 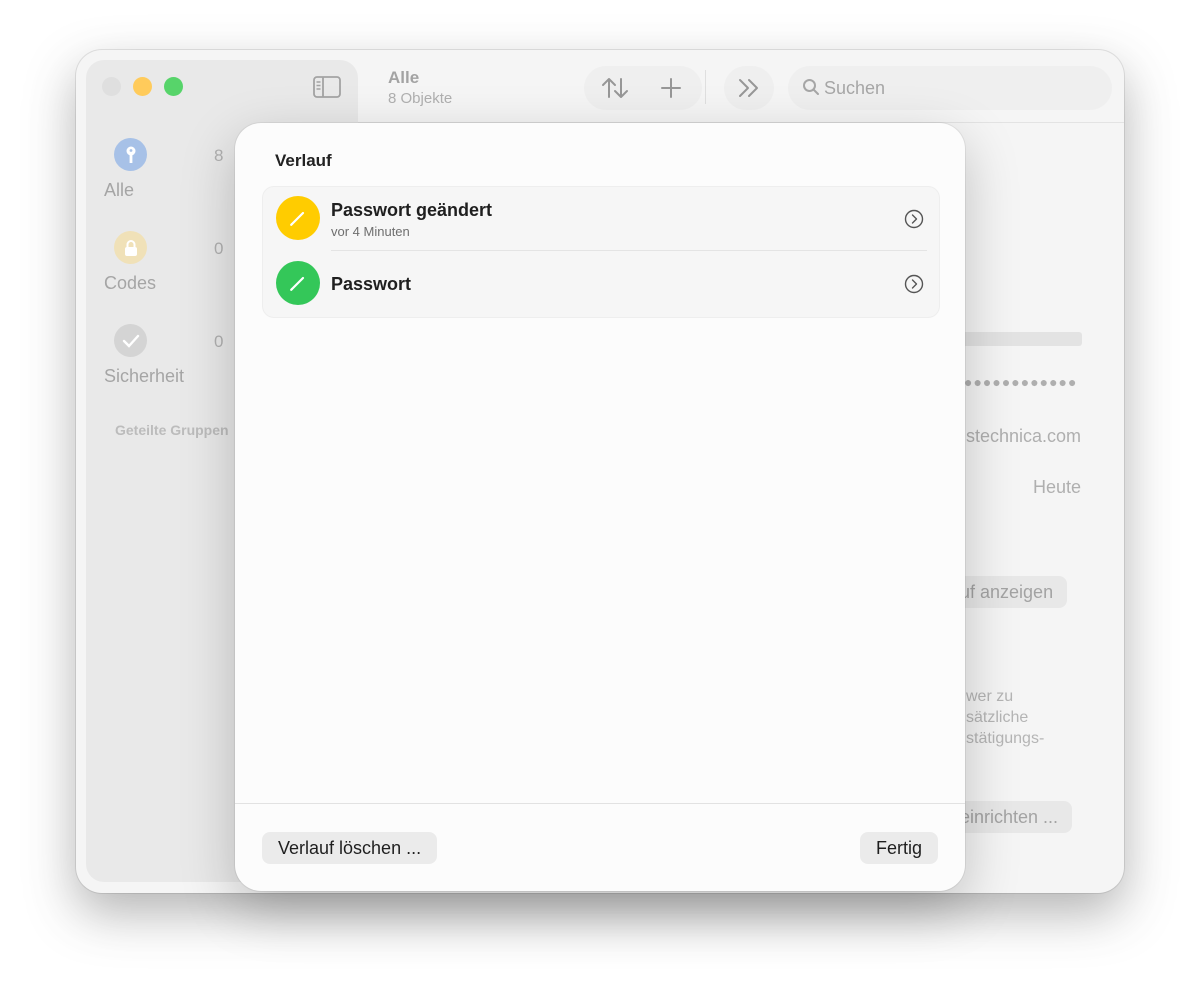 What do you see at coordinates (371, 284) in the screenshot?
I see `history-item-title: Passwort` at bounding box center [371, 284].